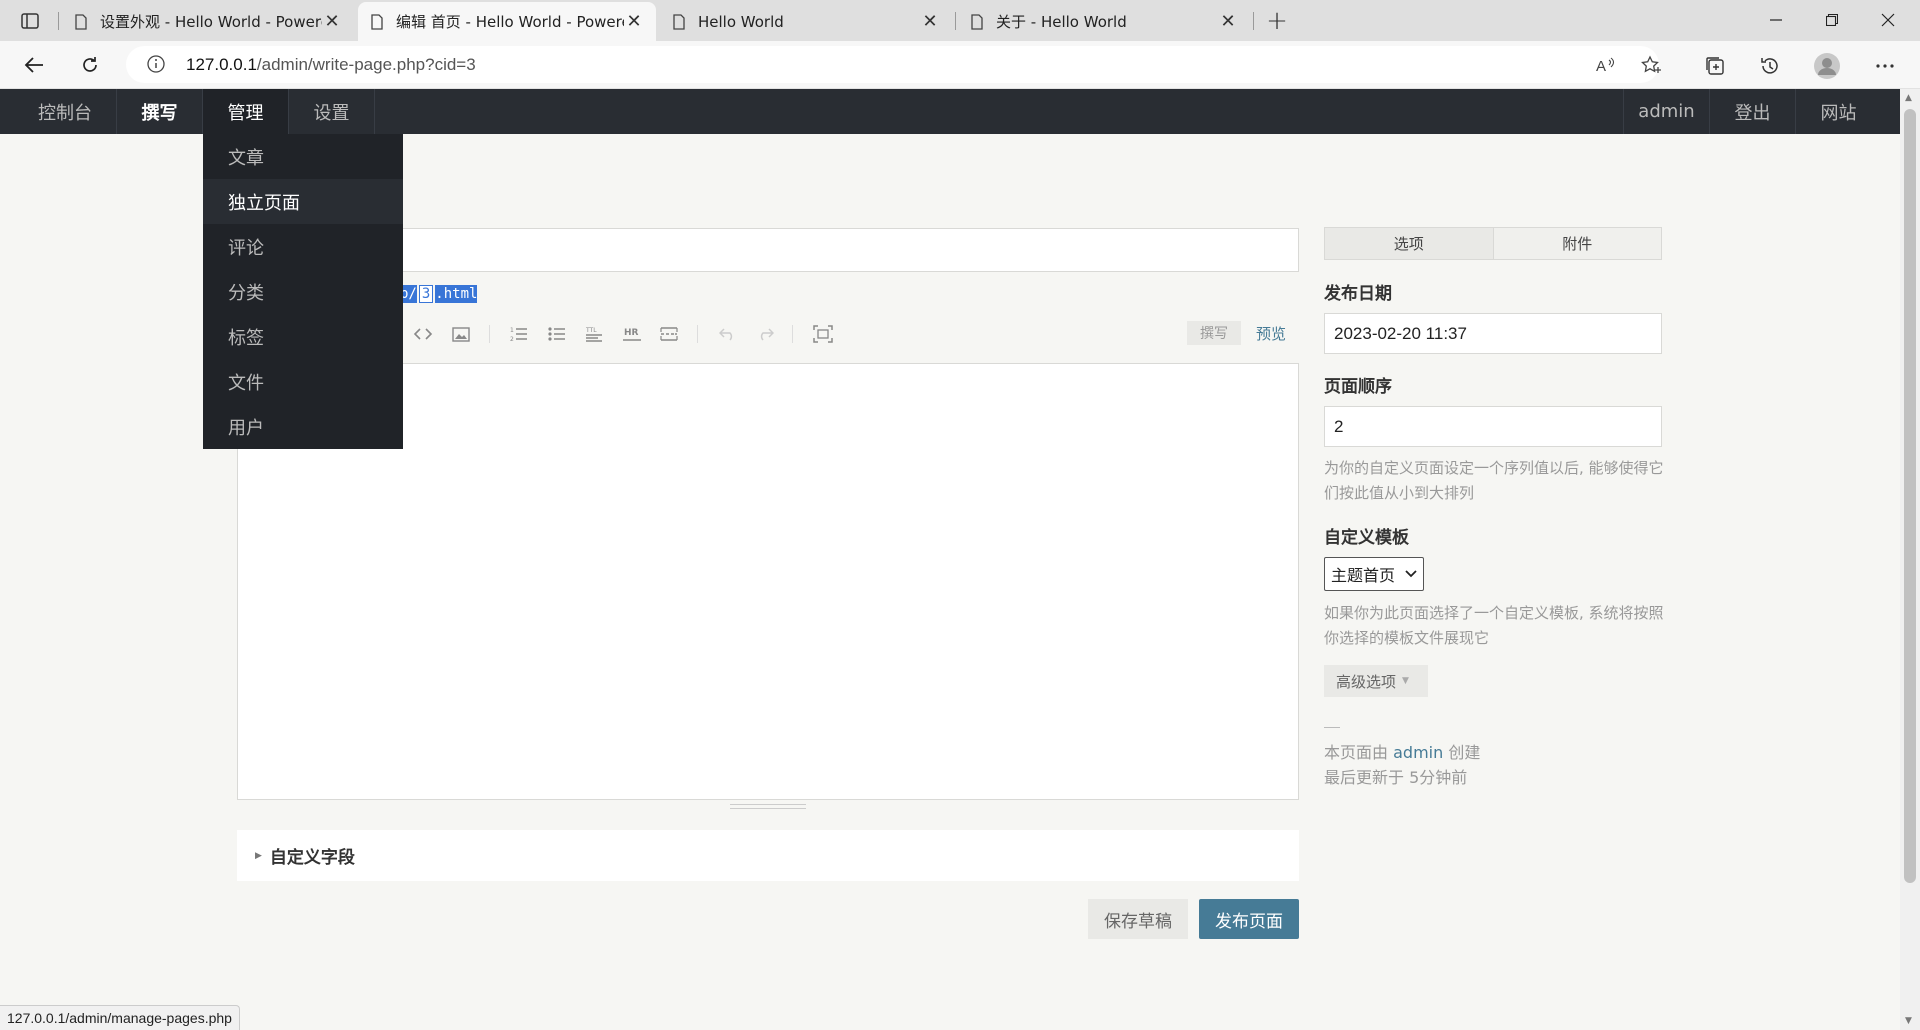 This screenshot has width=1920, height=1030. What do you see at coordinates (591, 330) in the screenshot?
I see `svg-text: TTL` at bounding box center [591, 330].